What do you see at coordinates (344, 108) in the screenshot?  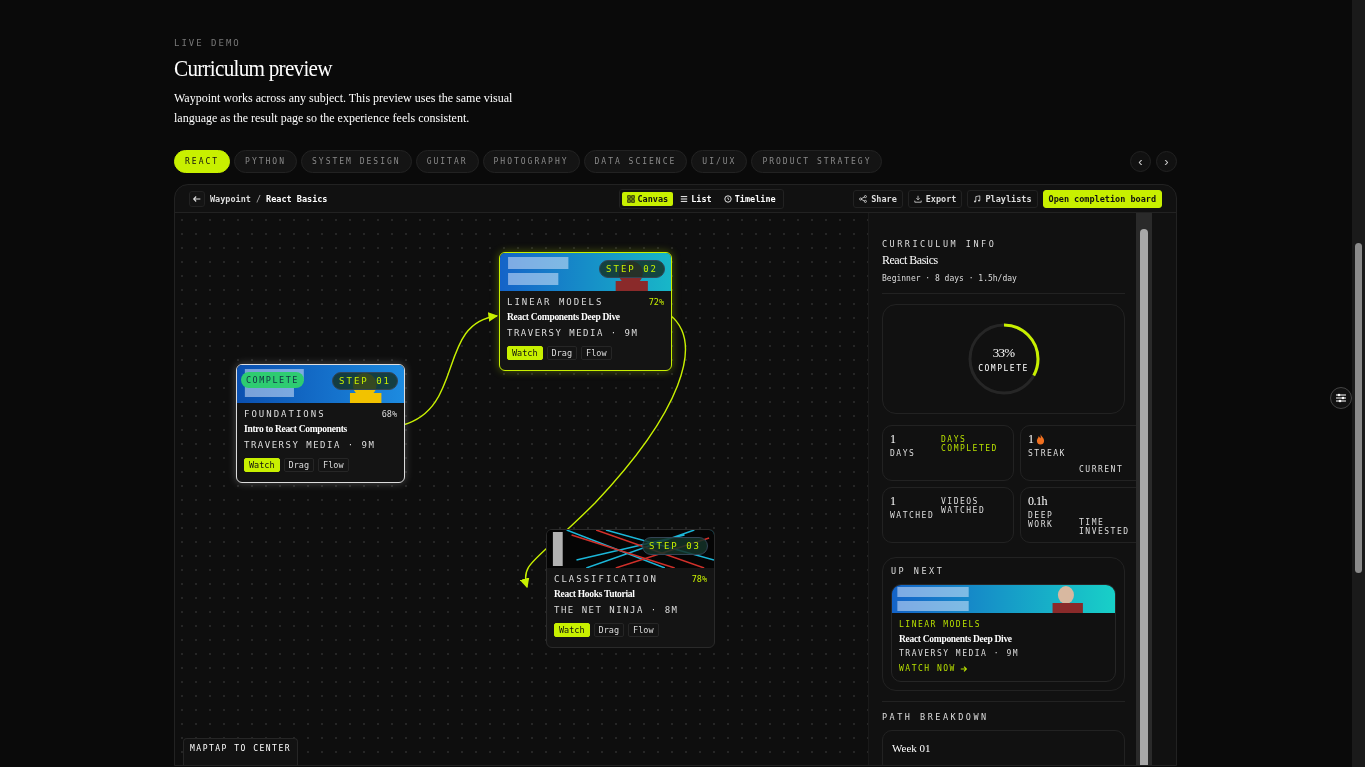 I see `page-description: Waypoint works across any subject. This preview uses the same visual language as the result page so the experience feels consistent.` at bounding box center [344, 108].